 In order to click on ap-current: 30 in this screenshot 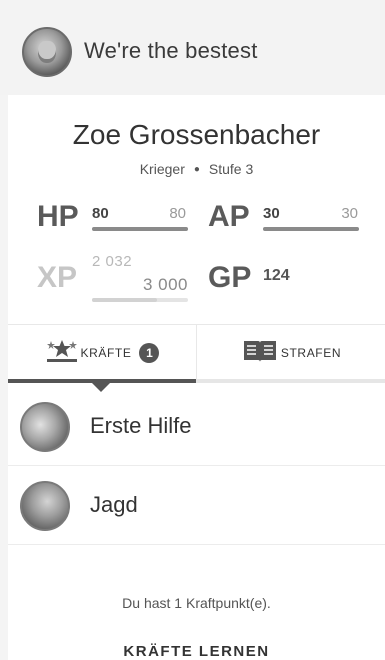, I will do `click(271, 213)`.